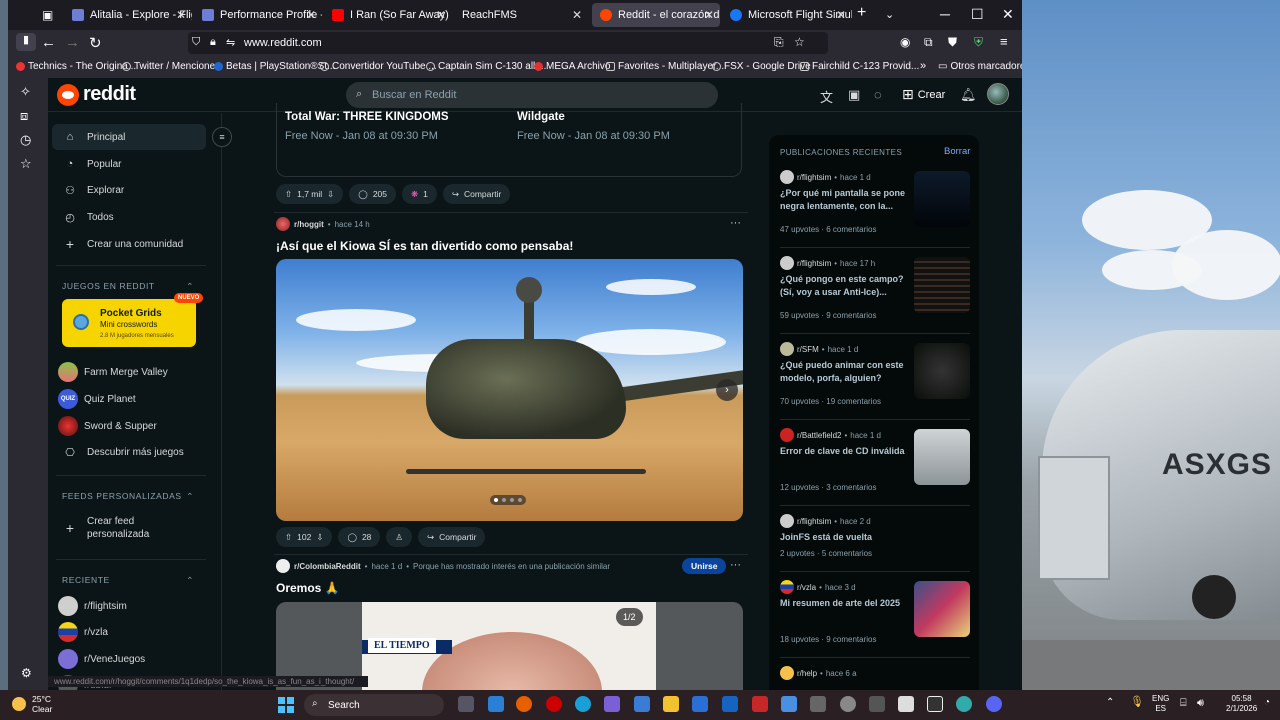 The width and height of the screenshot is (1280, 720). Describe the element at coordinates (923, 94) in the screenshot. I see `create-post-button: ⊞ Crear` at that location.